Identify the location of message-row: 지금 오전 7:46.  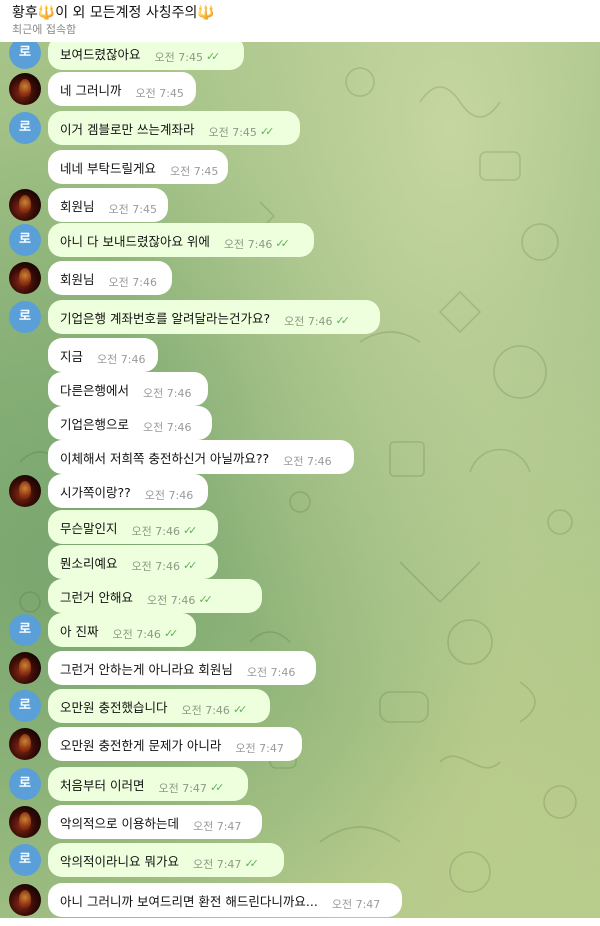
(300, 355).